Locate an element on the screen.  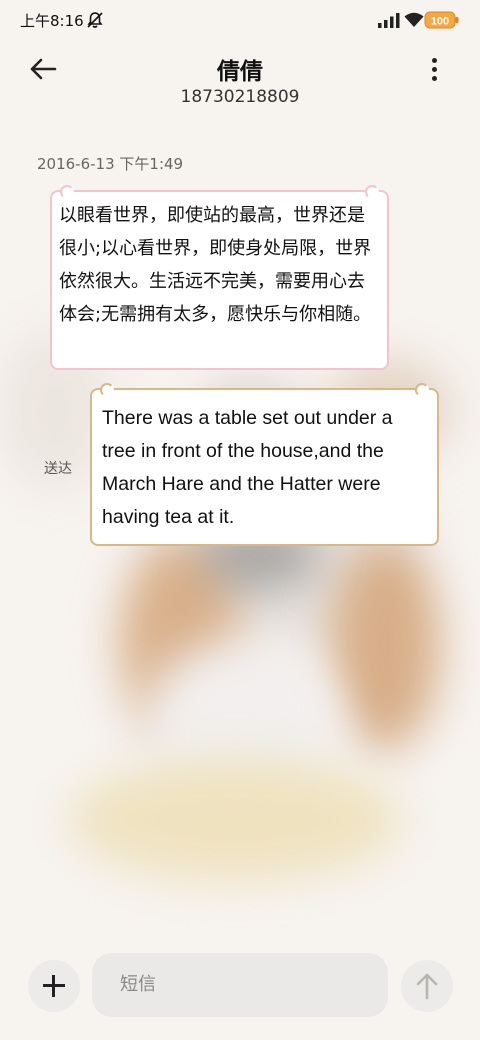
send-button is located at coordinates (427, 986).